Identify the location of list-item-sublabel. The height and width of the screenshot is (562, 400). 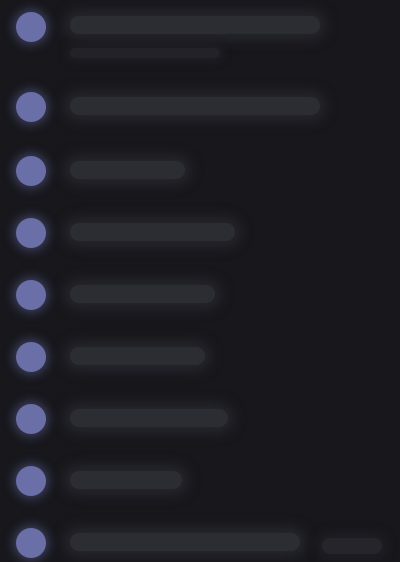
(145, 53).